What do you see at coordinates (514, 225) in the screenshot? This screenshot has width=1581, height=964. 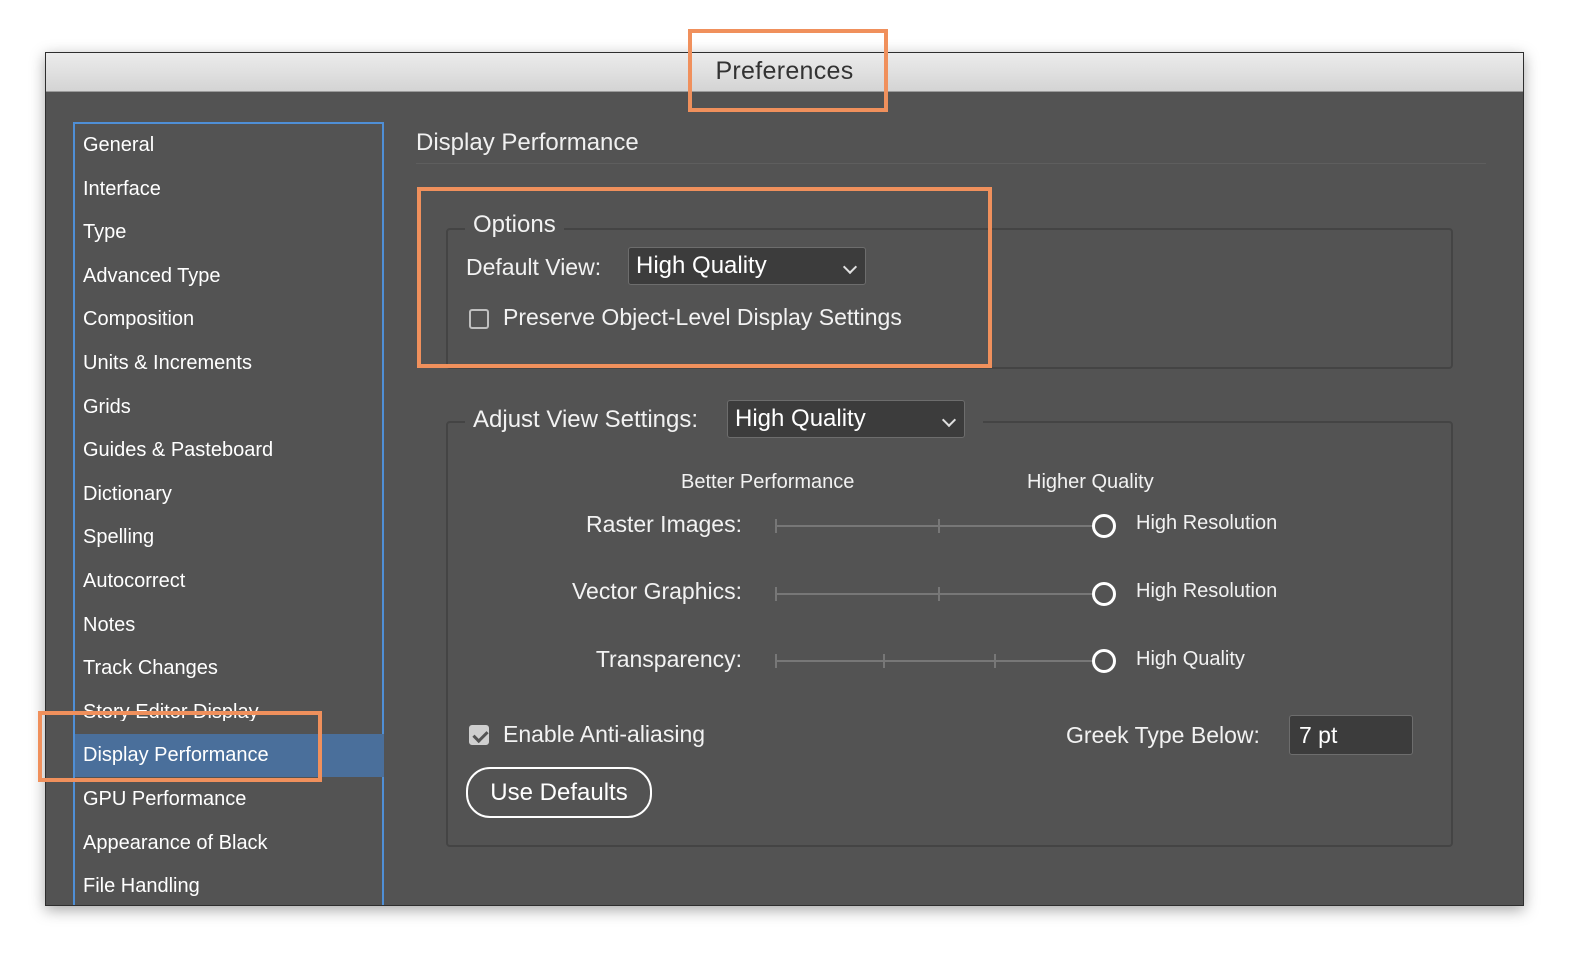 I see `options-legend: Options` at bounding box center [514, 225].